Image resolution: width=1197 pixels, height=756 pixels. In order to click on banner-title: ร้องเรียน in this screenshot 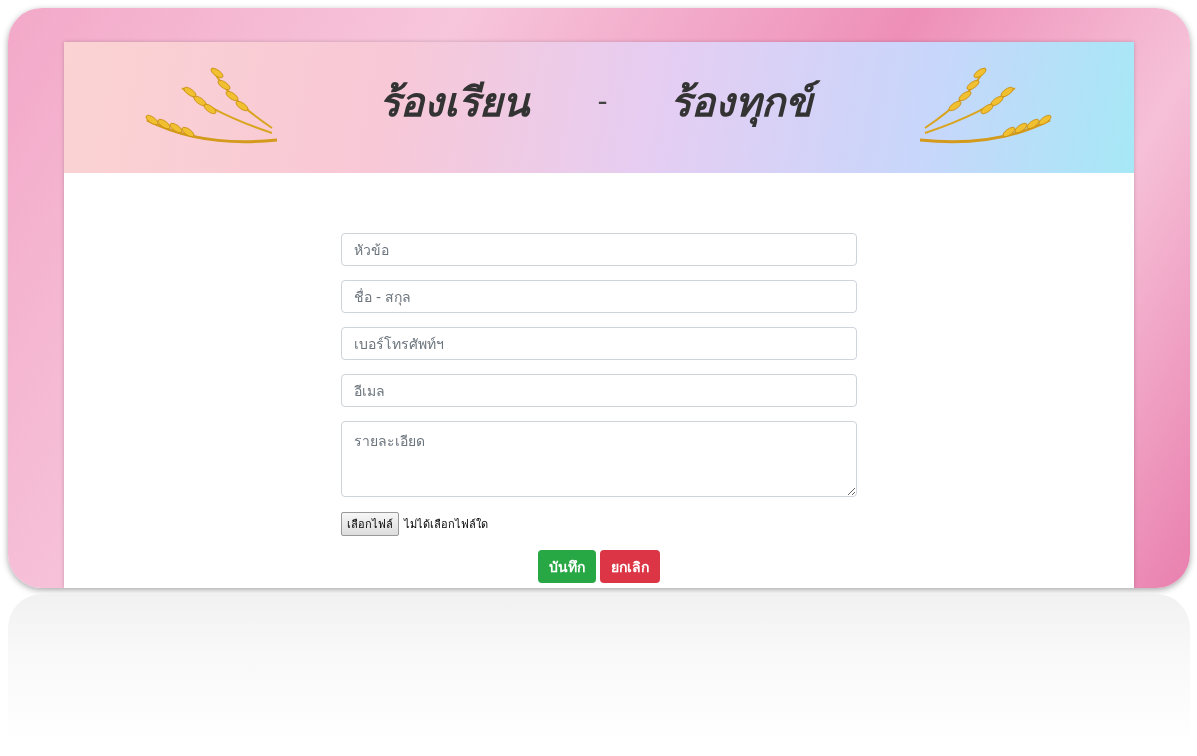, I will do `click(455, 101)`.